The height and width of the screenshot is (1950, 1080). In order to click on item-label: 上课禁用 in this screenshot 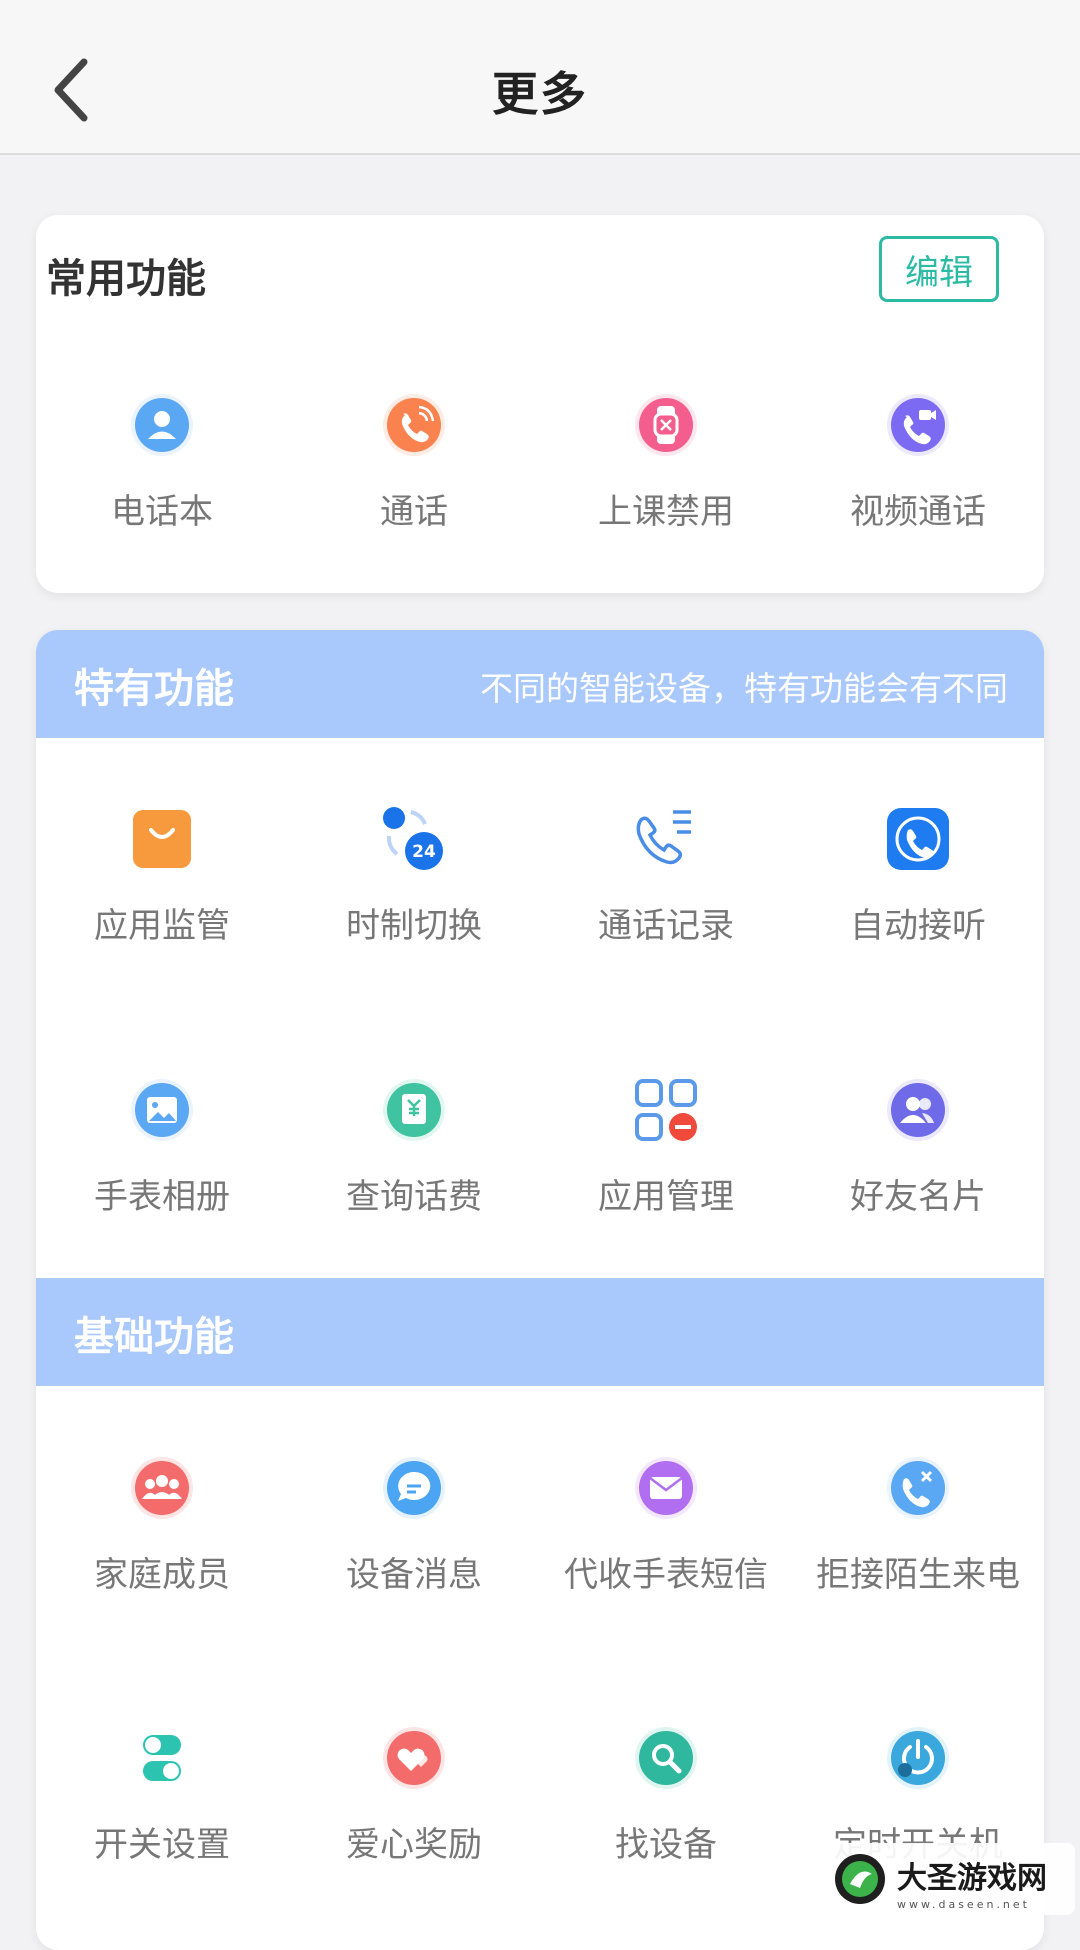, I will do `click(666, 512)`.